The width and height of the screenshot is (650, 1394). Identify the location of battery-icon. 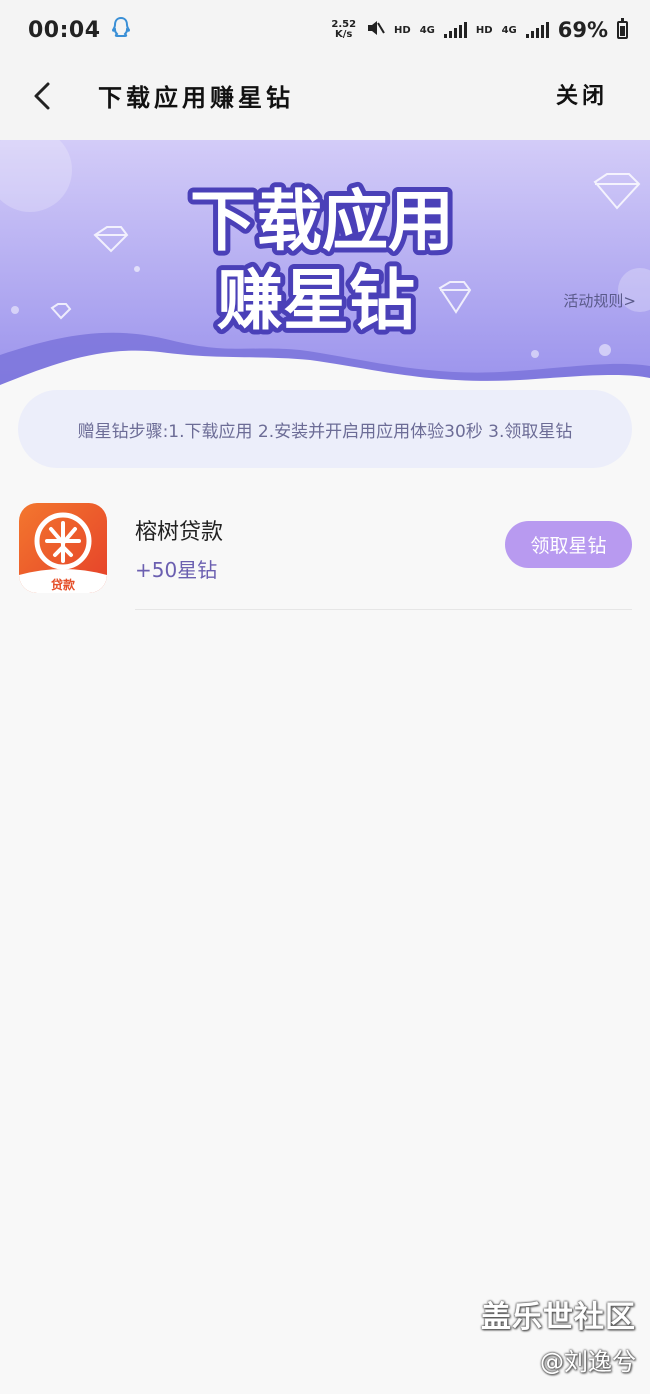
(622, 28).